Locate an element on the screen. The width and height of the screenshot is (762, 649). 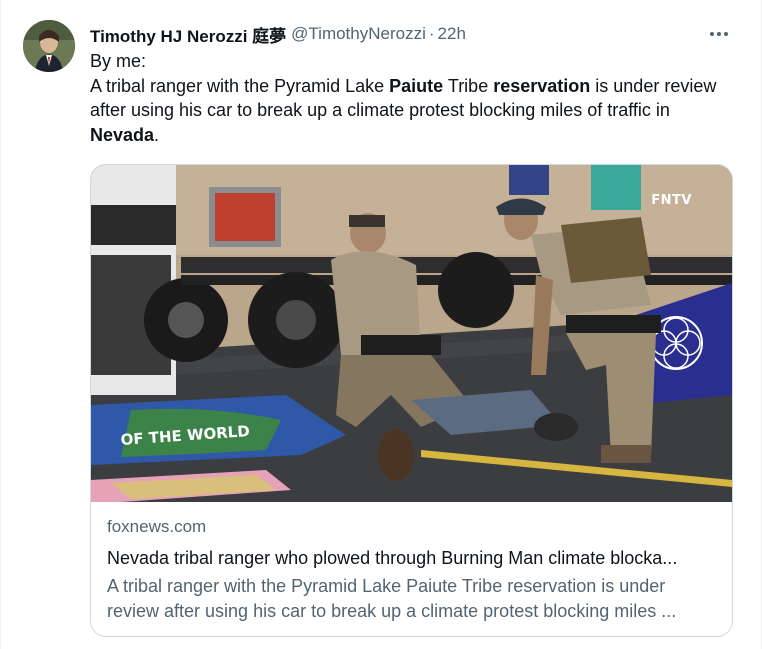
more-horizontal-icon is located at coordinates (719, 34).